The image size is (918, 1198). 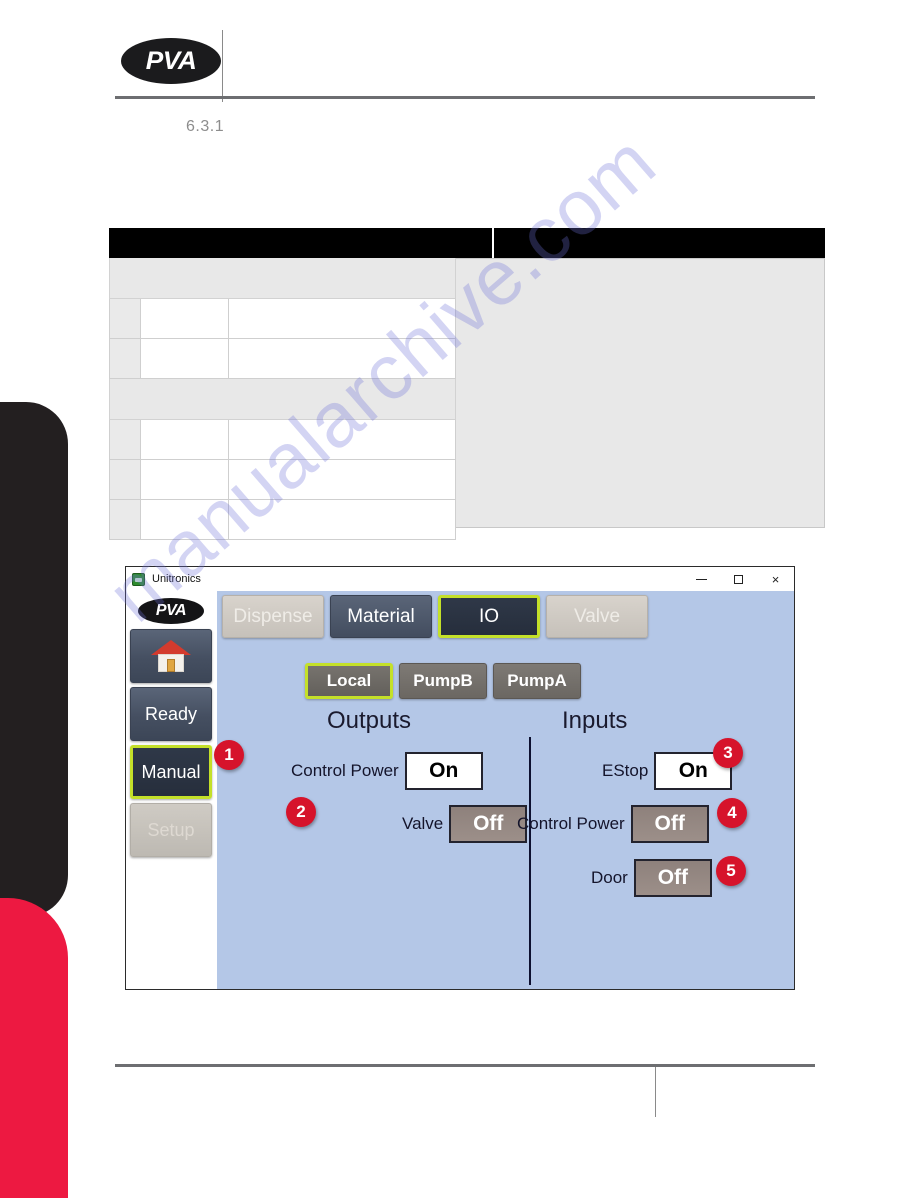 I want to click on footer-horizontal-rule, so click(x=465, y=1065).